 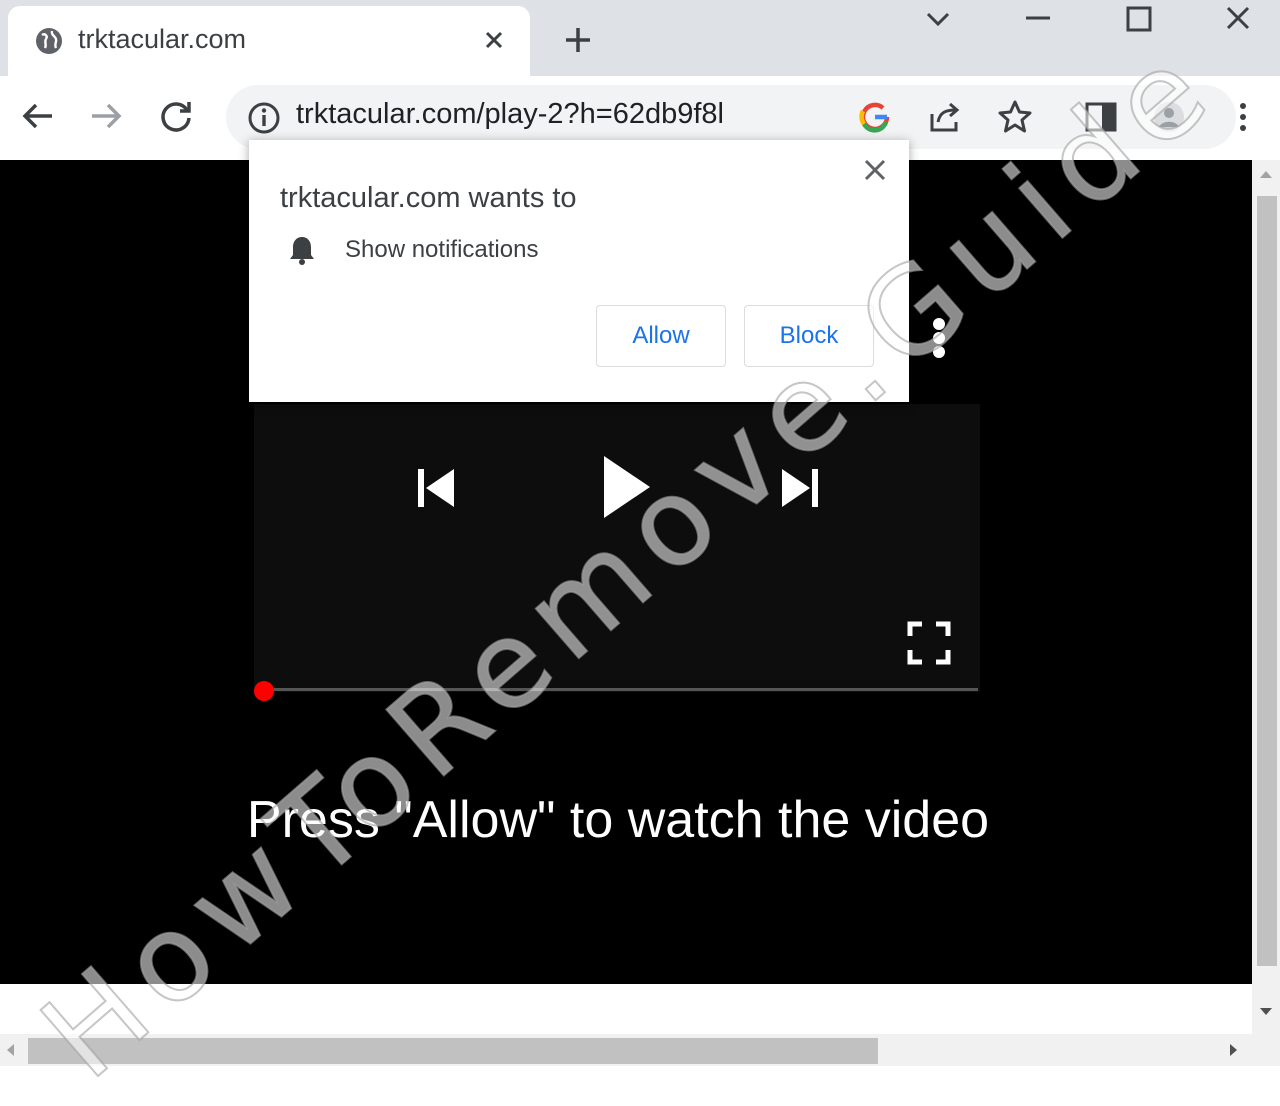 What do you see at coordinates (302, 251) in the screenshot?
I see `bell-icon` at bounding box center [302, 251].